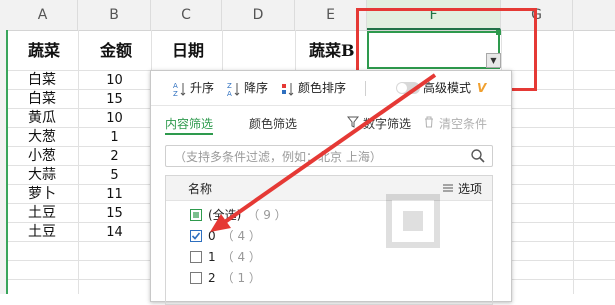 The height and width of the screenshot is (305, 615). I want to click on cell-amount: 2, so click(114, 156).